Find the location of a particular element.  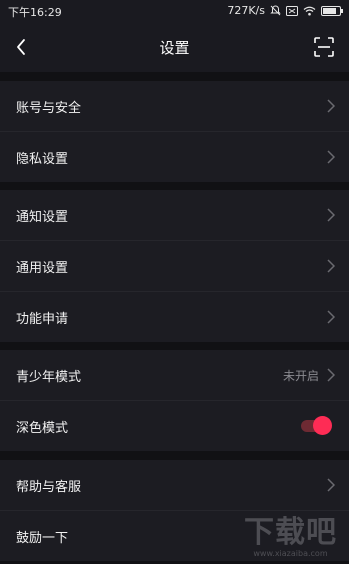

row-privacy-settings: 隐私设置 is located at coordinates (174, 157).